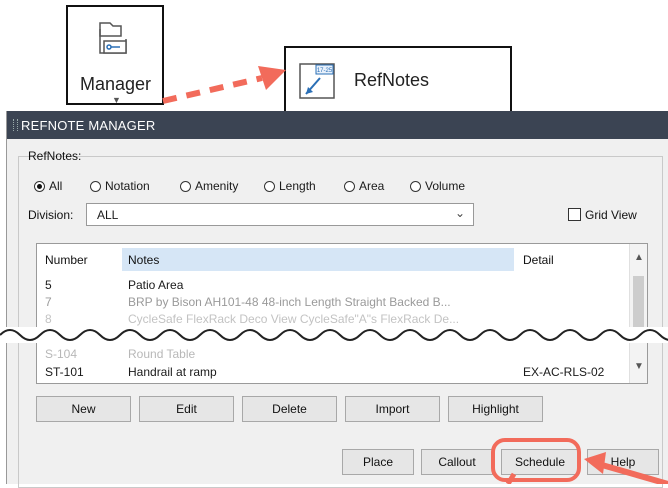 This screenshot has height=488, width=668. I want to click on edit-button: Edit, so click(186, 409).